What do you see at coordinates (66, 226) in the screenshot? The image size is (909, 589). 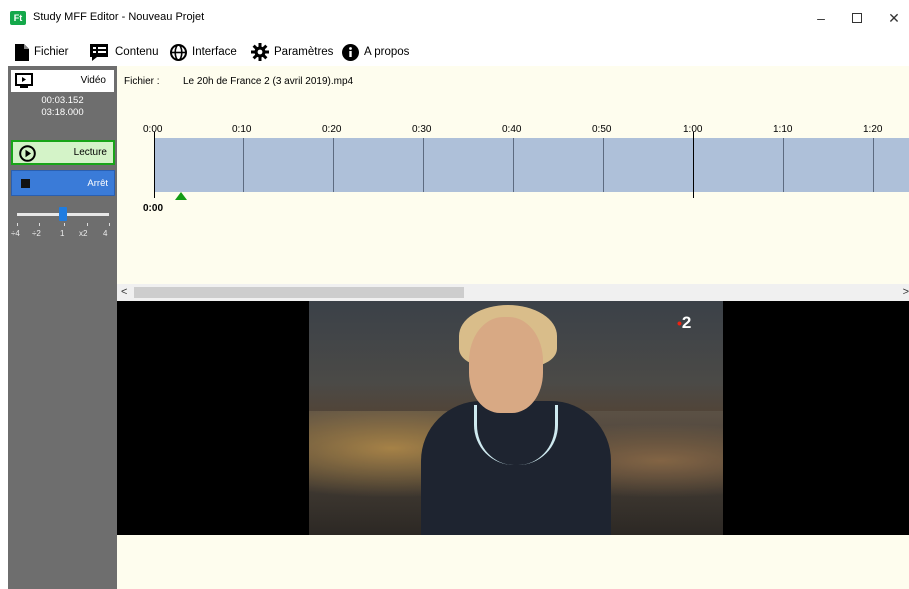 I see `speed-slider-ticks` at bounding box center [66, 226].